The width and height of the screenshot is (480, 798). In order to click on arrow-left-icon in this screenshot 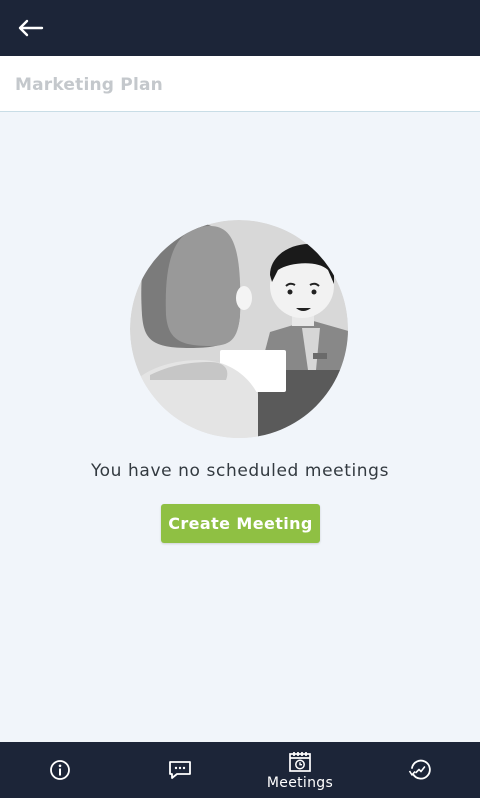, I will do `click(31, 28)`.